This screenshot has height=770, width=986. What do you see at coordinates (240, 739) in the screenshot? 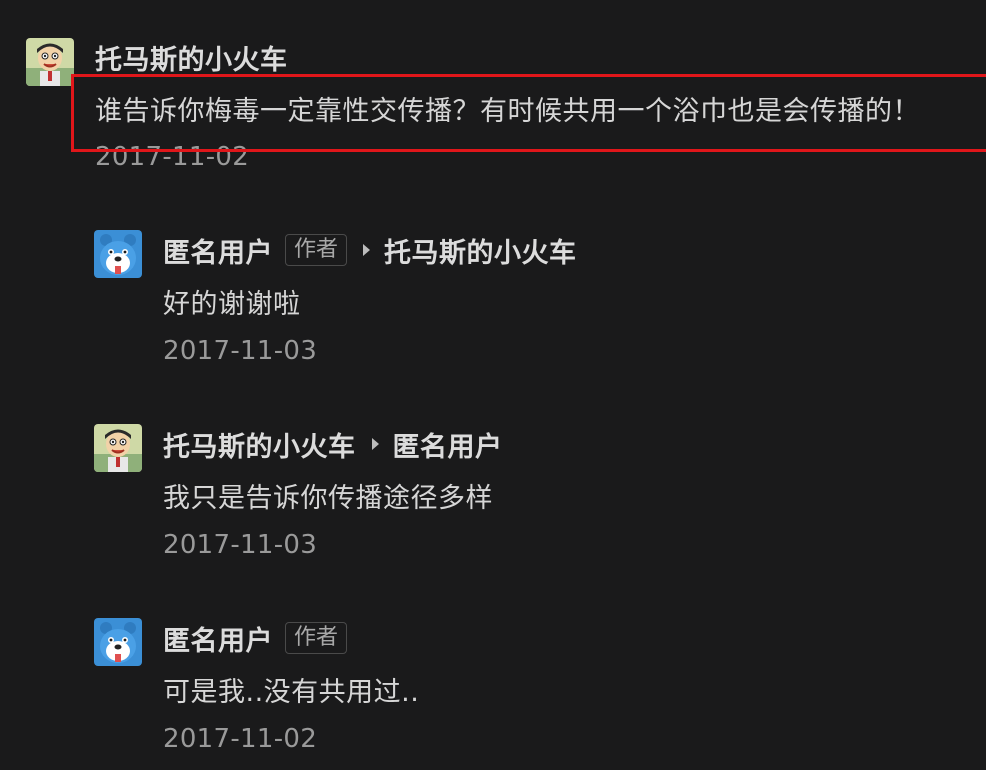
I see `comment-date: 2017-11-02` at bounding box center [240, 739].